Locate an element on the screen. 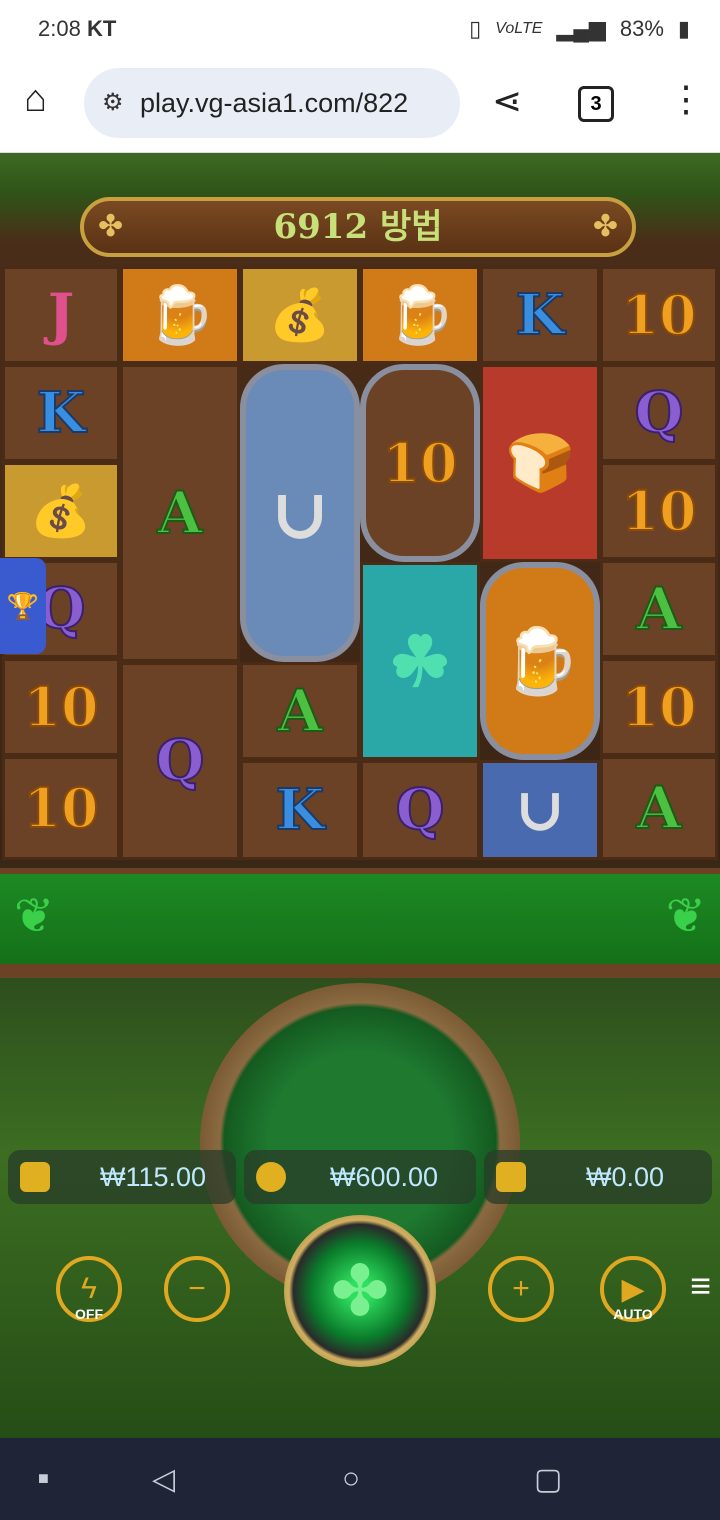 The image size is (720, 1520). wallet-icon is located at coordinates (35, 1177).